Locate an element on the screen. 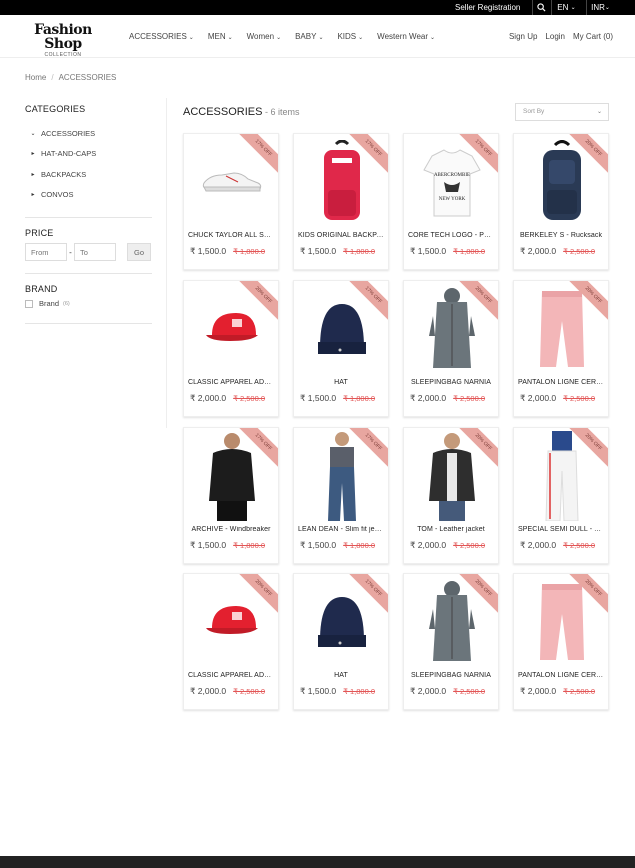 Image resolution: width=635 pixels, height=868 pixels. category-hat-and-caps: ▸ HAT-AND-CAPS is located at coordinates (88, 154).